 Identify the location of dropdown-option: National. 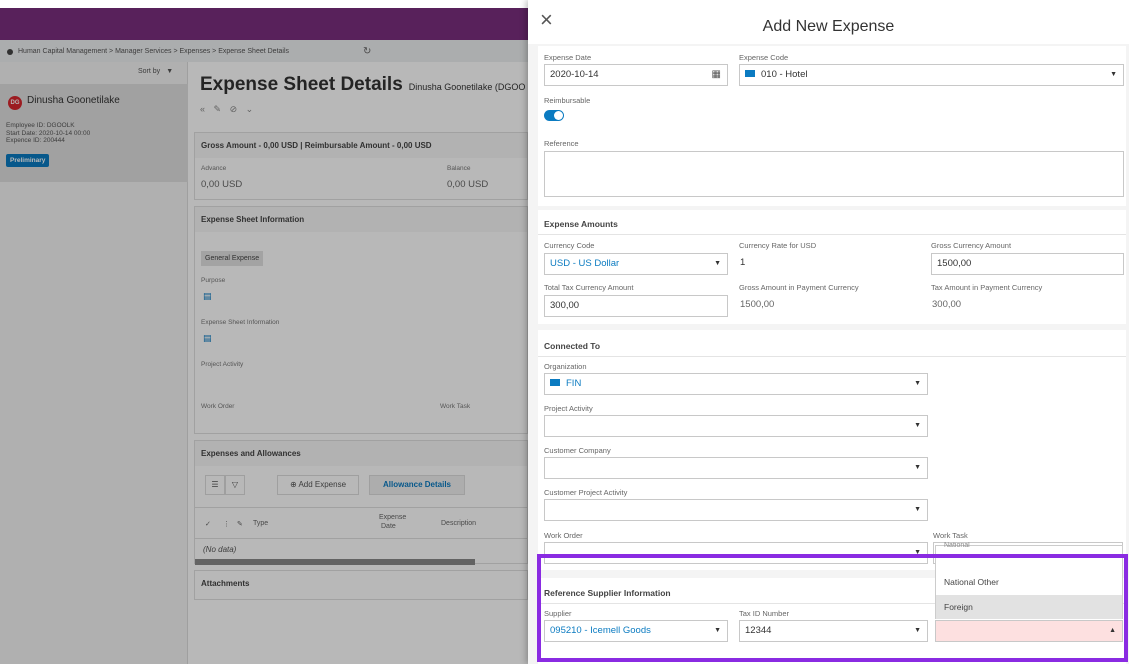
(1029, 548).